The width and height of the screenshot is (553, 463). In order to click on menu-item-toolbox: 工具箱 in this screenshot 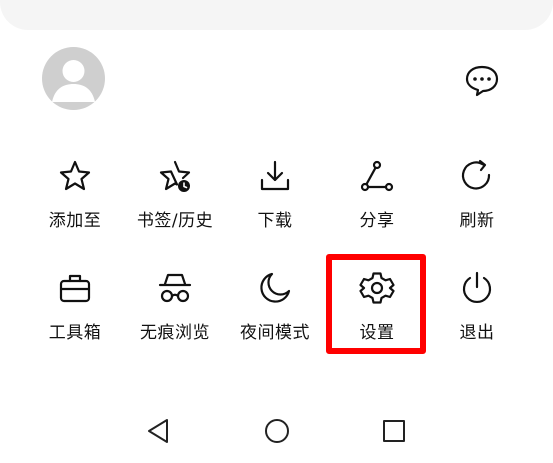, I will do `click(75, 315)`.